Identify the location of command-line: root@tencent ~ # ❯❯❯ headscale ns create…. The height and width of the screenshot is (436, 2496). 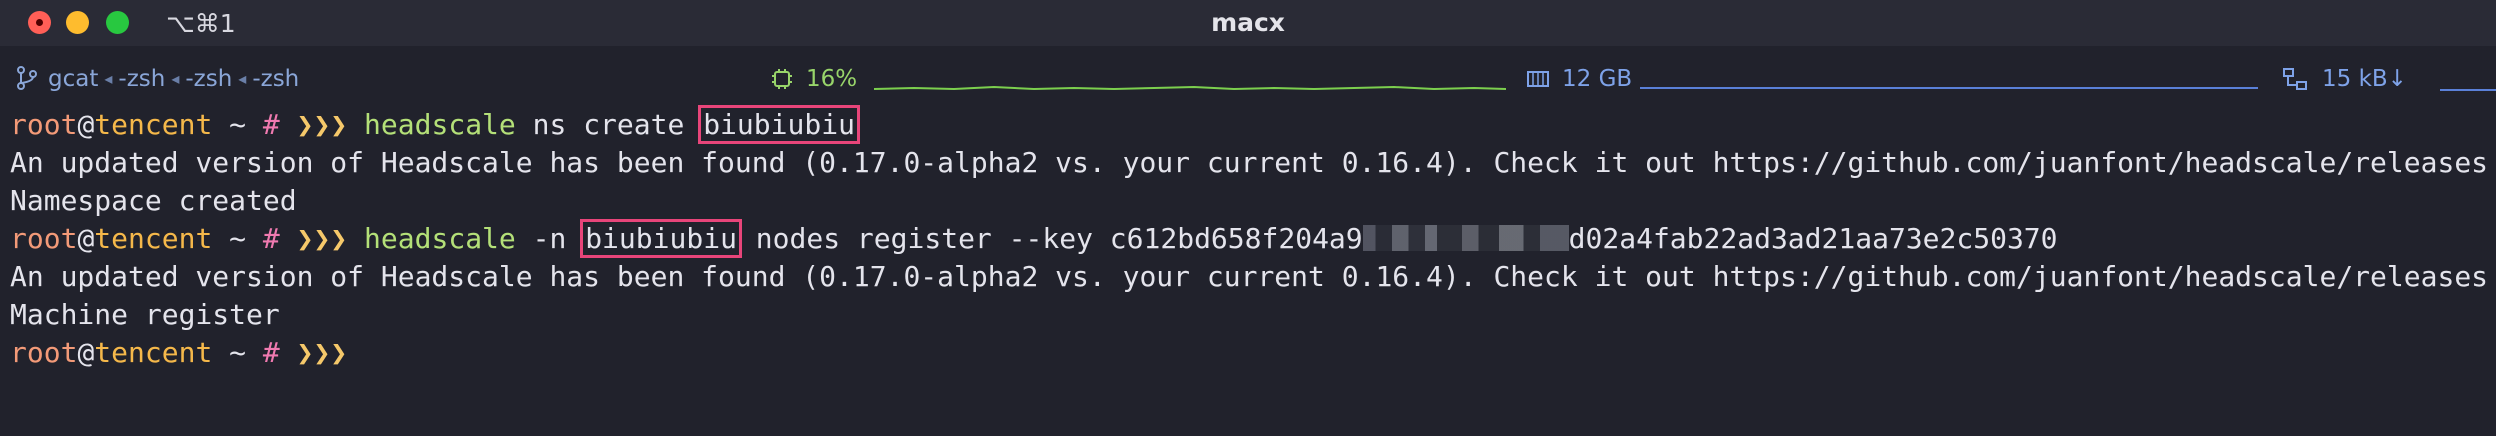
(1250, 124).